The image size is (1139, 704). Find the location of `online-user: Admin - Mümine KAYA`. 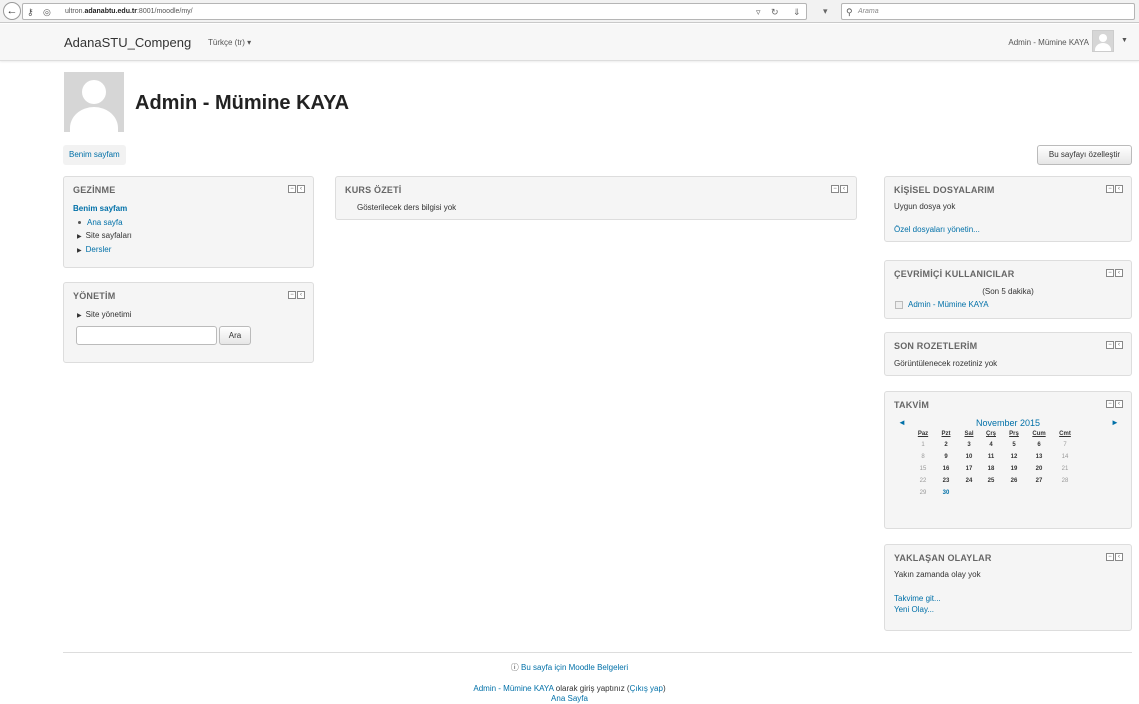

online-user: Admin - Mümine KAYA is located at coordinates (942, 305).